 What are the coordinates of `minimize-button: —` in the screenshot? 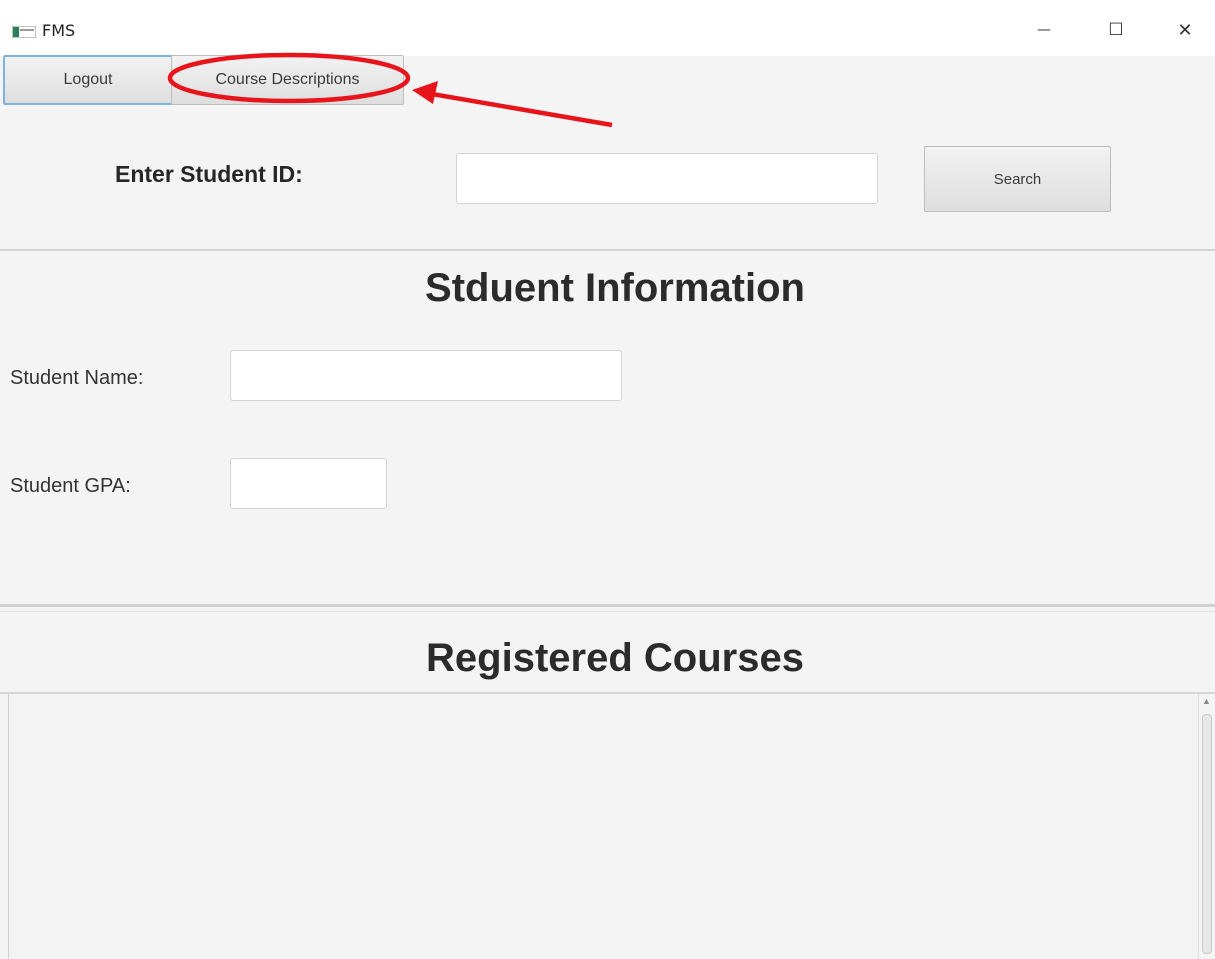 It's located at (1044, 30).